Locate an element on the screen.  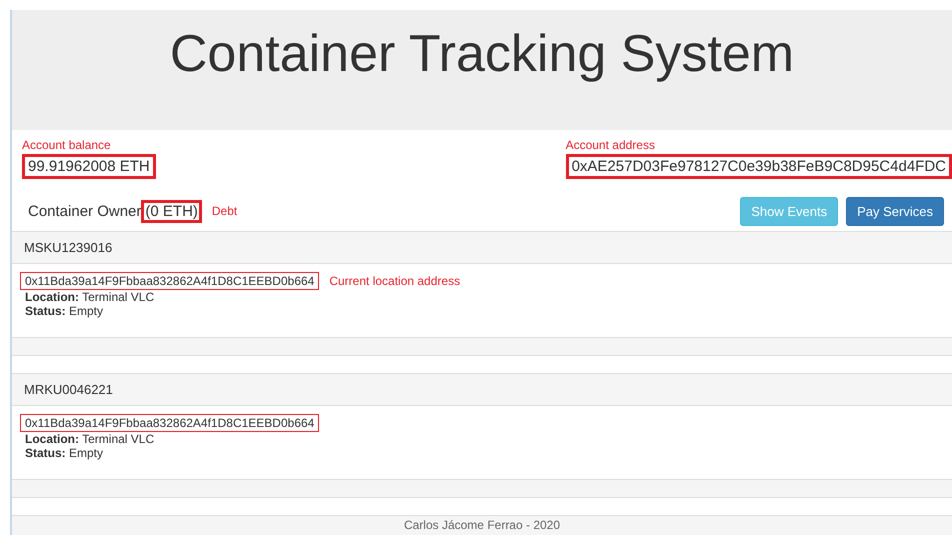
owner-debt: (0 ETH) is located at coordinates (171, 211).